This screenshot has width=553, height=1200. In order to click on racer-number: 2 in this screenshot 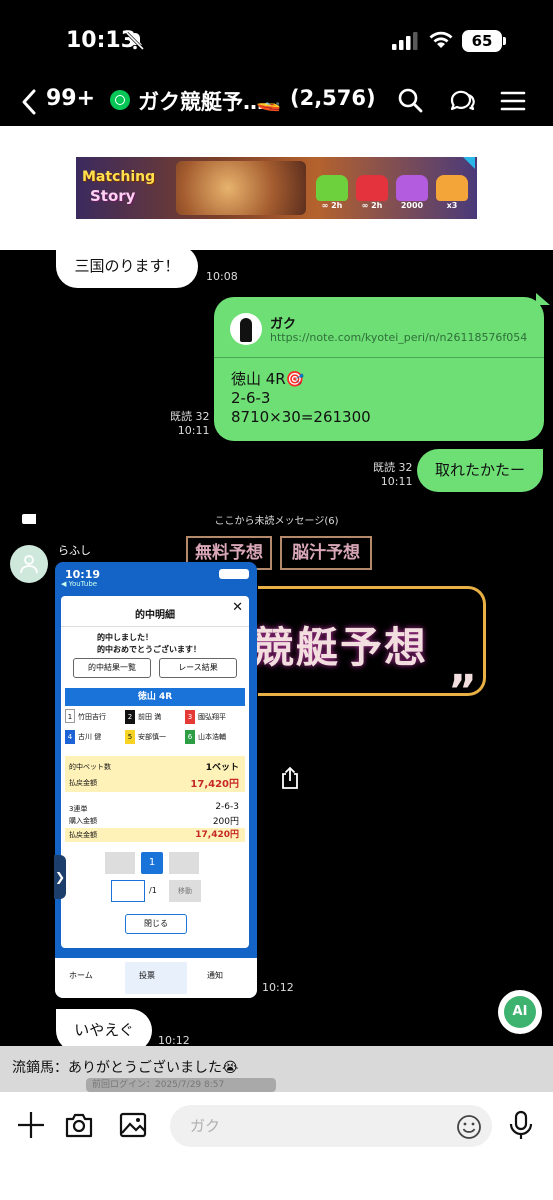, I will do `click(130, 717)`.